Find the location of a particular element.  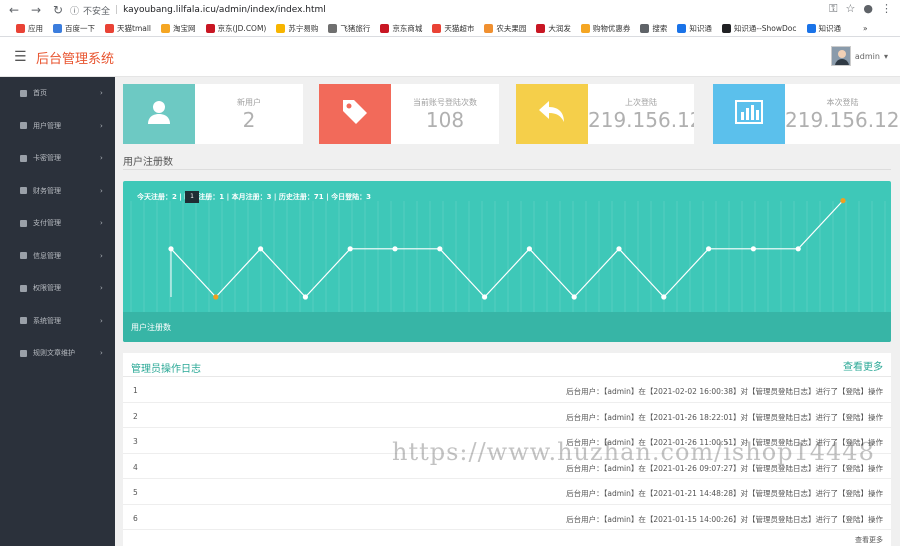

view-more-link-bottom: 查看更多 is located at coordinates (869, 540).